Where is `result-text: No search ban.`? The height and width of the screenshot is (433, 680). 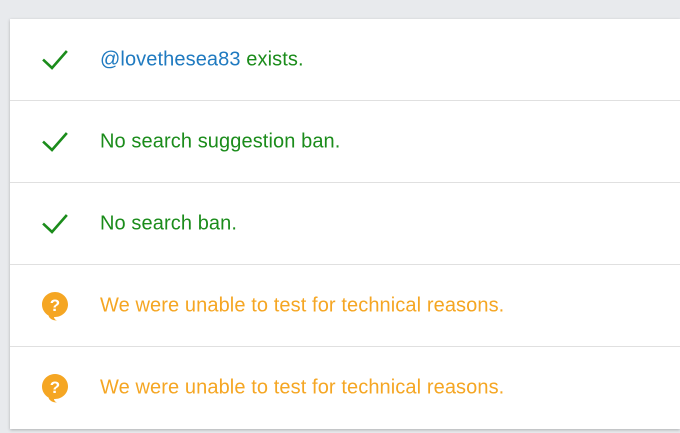
result-text: No search ban. is located at coordinates (169, 223).